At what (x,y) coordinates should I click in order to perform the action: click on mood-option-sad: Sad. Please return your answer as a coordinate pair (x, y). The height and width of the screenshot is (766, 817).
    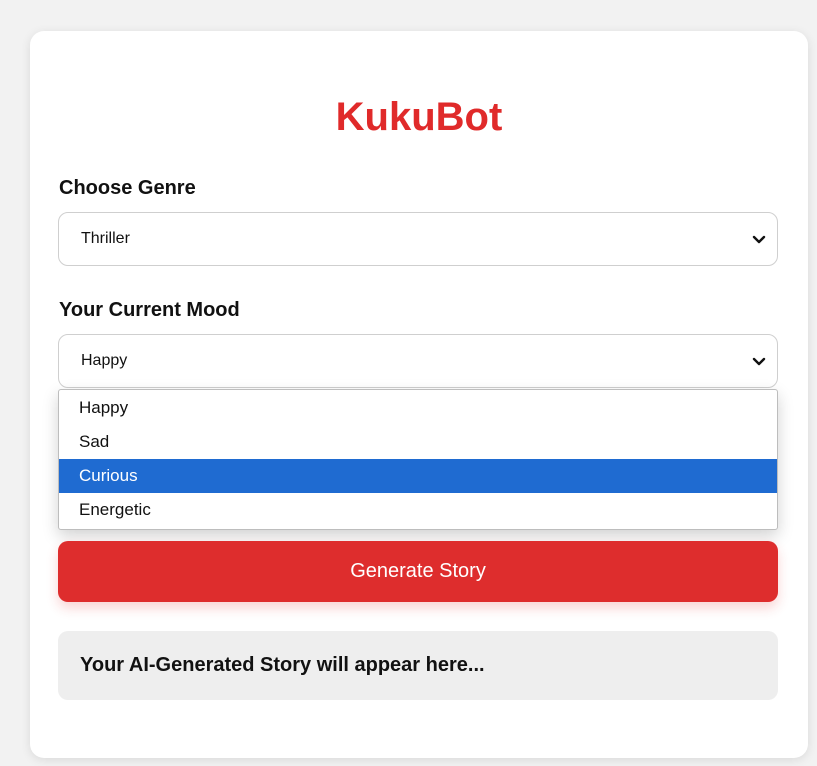
    Looking at the image, I should click on (418, 442).